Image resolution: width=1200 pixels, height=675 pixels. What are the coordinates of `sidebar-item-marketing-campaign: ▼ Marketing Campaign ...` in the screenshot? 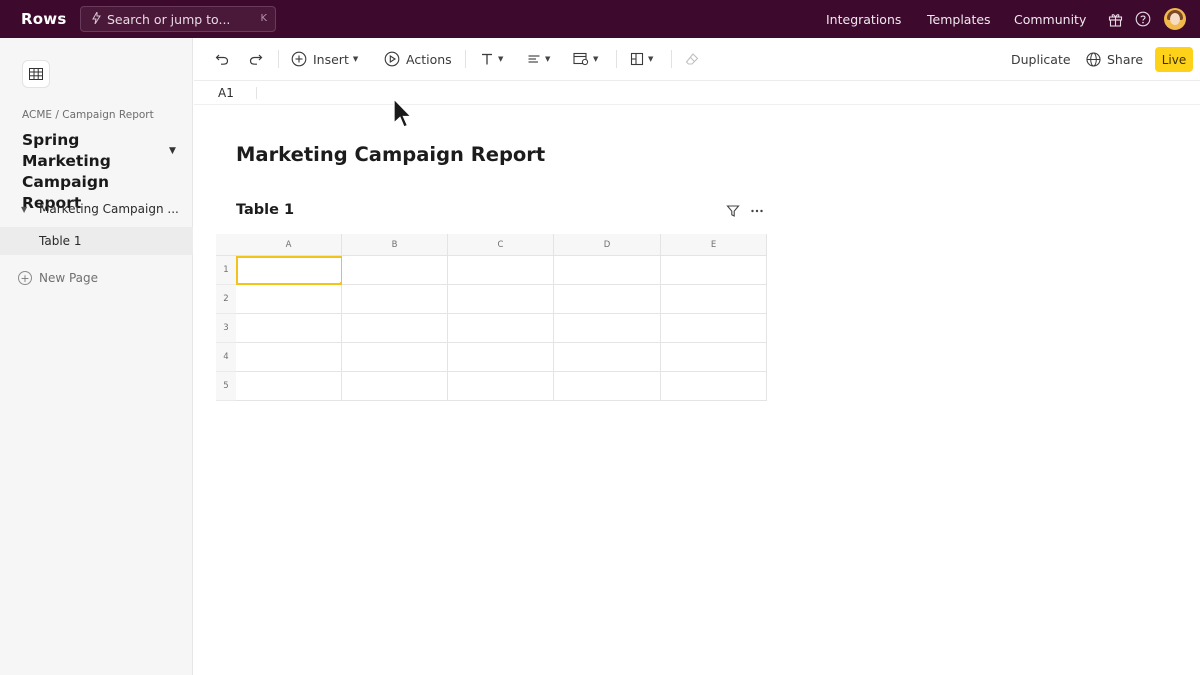 It's located at (96, 209).